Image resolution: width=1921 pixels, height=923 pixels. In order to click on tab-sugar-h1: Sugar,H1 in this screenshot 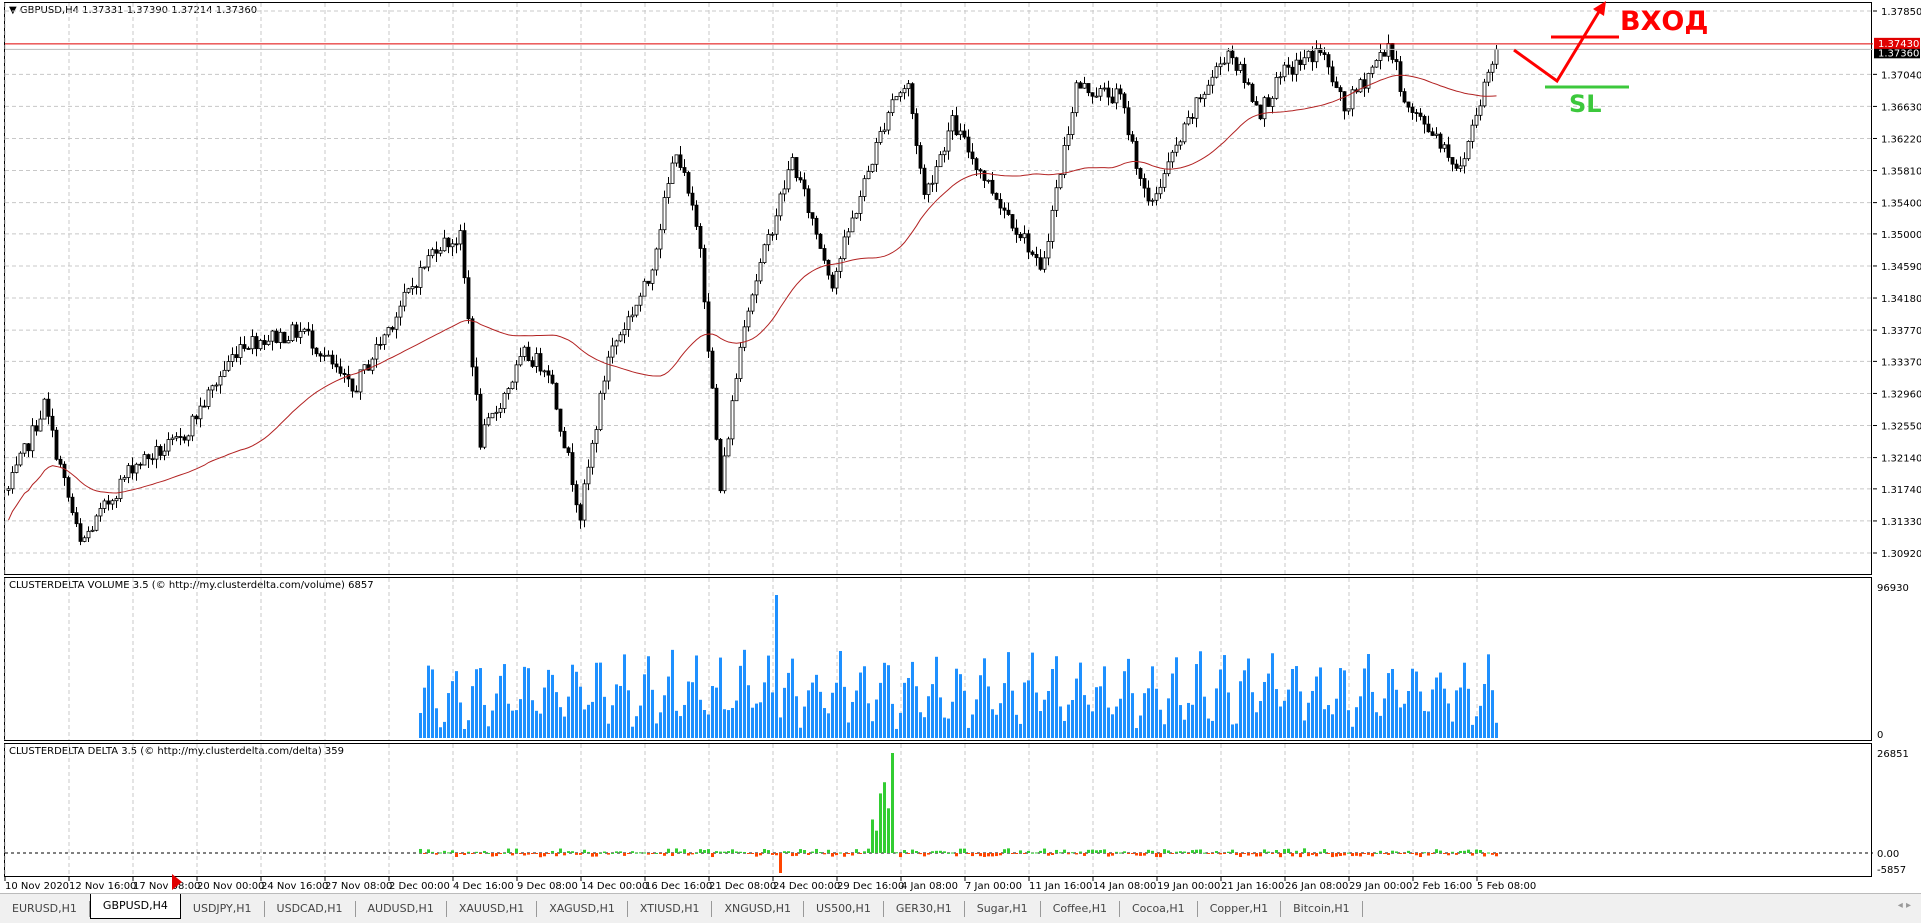, I will do `click(1003, 908)`.